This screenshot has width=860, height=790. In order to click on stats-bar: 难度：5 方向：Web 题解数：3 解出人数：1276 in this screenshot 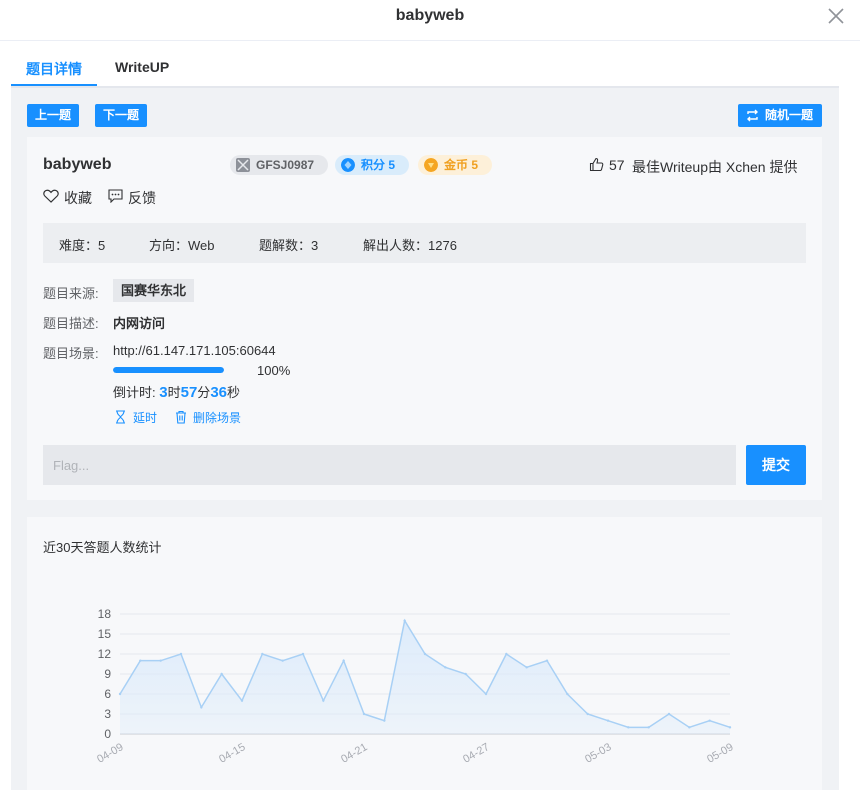, I will do `click(424, 243)`.